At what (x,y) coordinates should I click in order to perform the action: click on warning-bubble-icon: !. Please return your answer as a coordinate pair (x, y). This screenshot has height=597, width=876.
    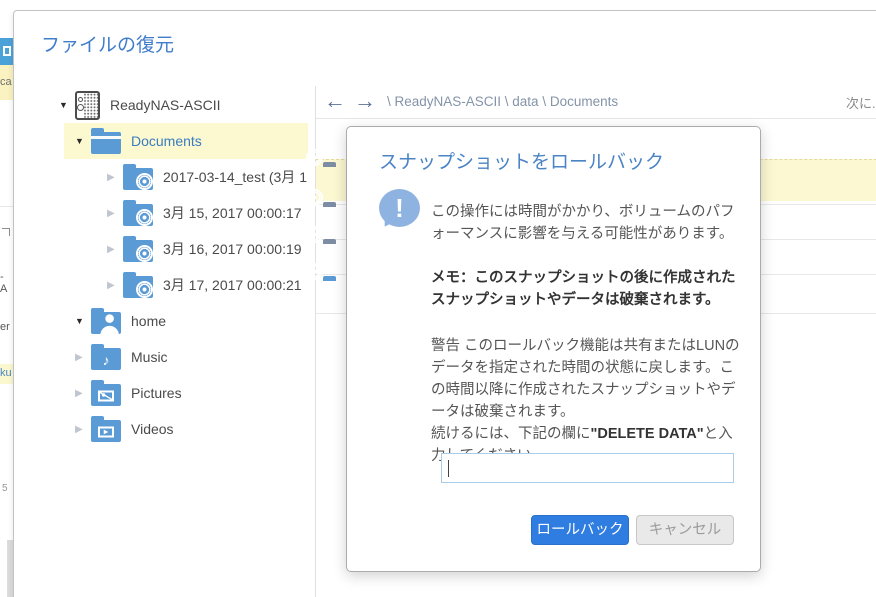
    Looking at the image, I should click on (399, 208).